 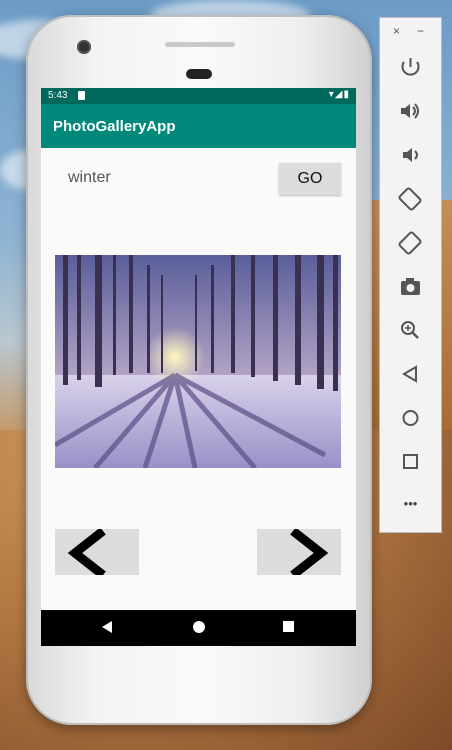 I want to click on camera-icon, so click(x=410, y=287).